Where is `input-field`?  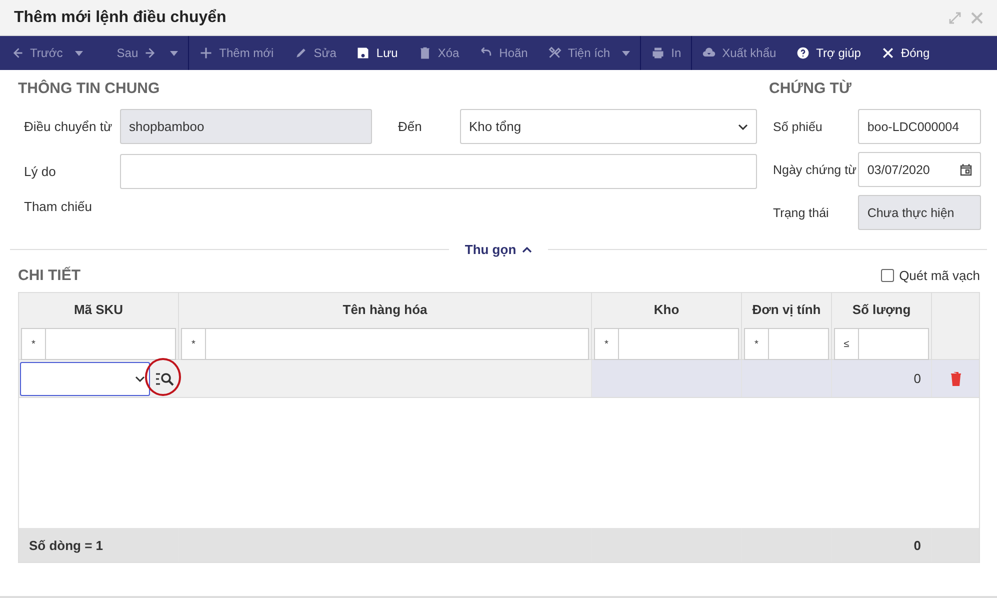
input-field is located at coordinates (438, 171).